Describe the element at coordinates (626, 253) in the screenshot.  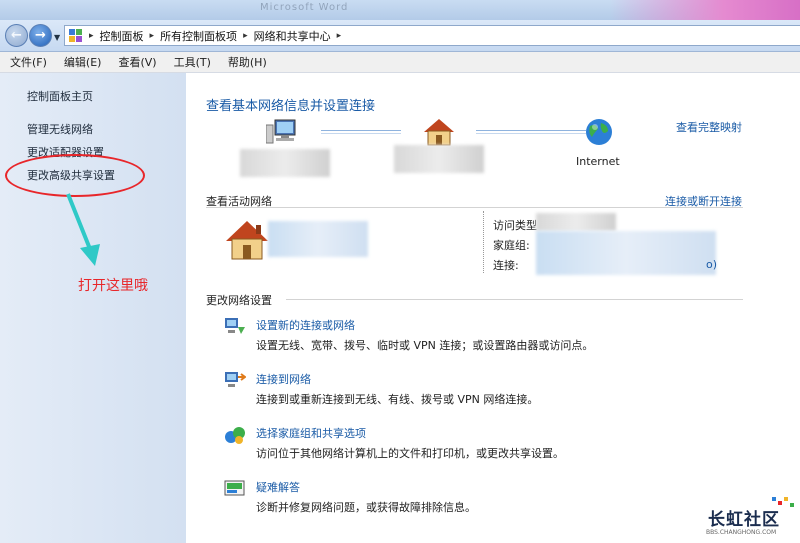
I see `blurred-connection-info` at that location.